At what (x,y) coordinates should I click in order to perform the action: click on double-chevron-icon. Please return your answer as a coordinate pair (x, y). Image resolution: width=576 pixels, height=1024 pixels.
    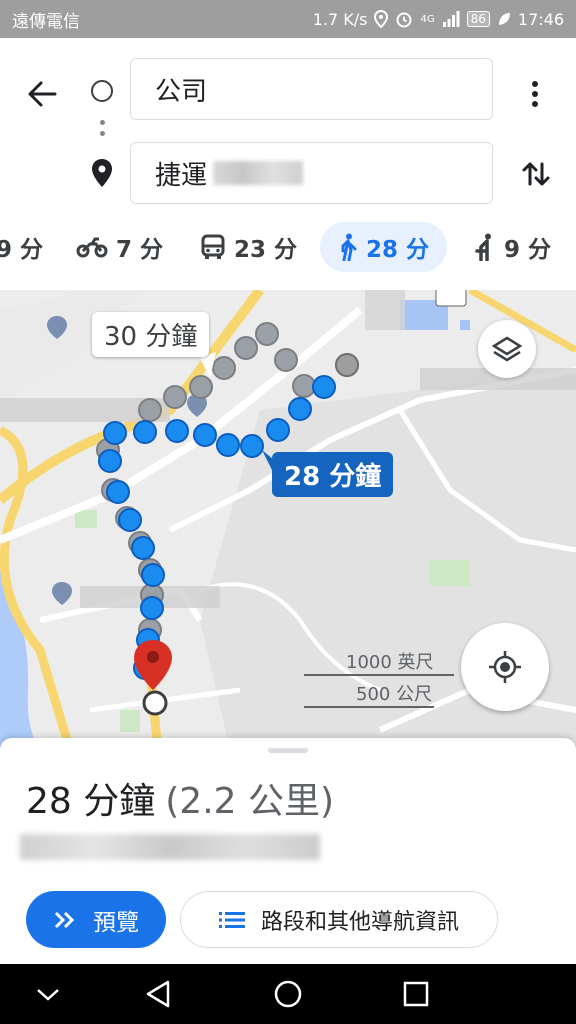
    Looking at the image, I should click on (64, 919).